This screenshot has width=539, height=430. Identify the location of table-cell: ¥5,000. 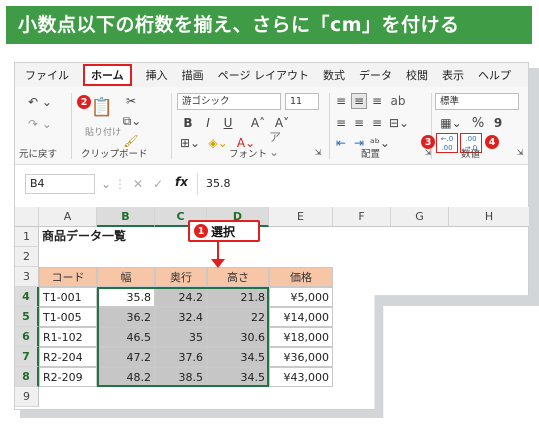
(301, 297).